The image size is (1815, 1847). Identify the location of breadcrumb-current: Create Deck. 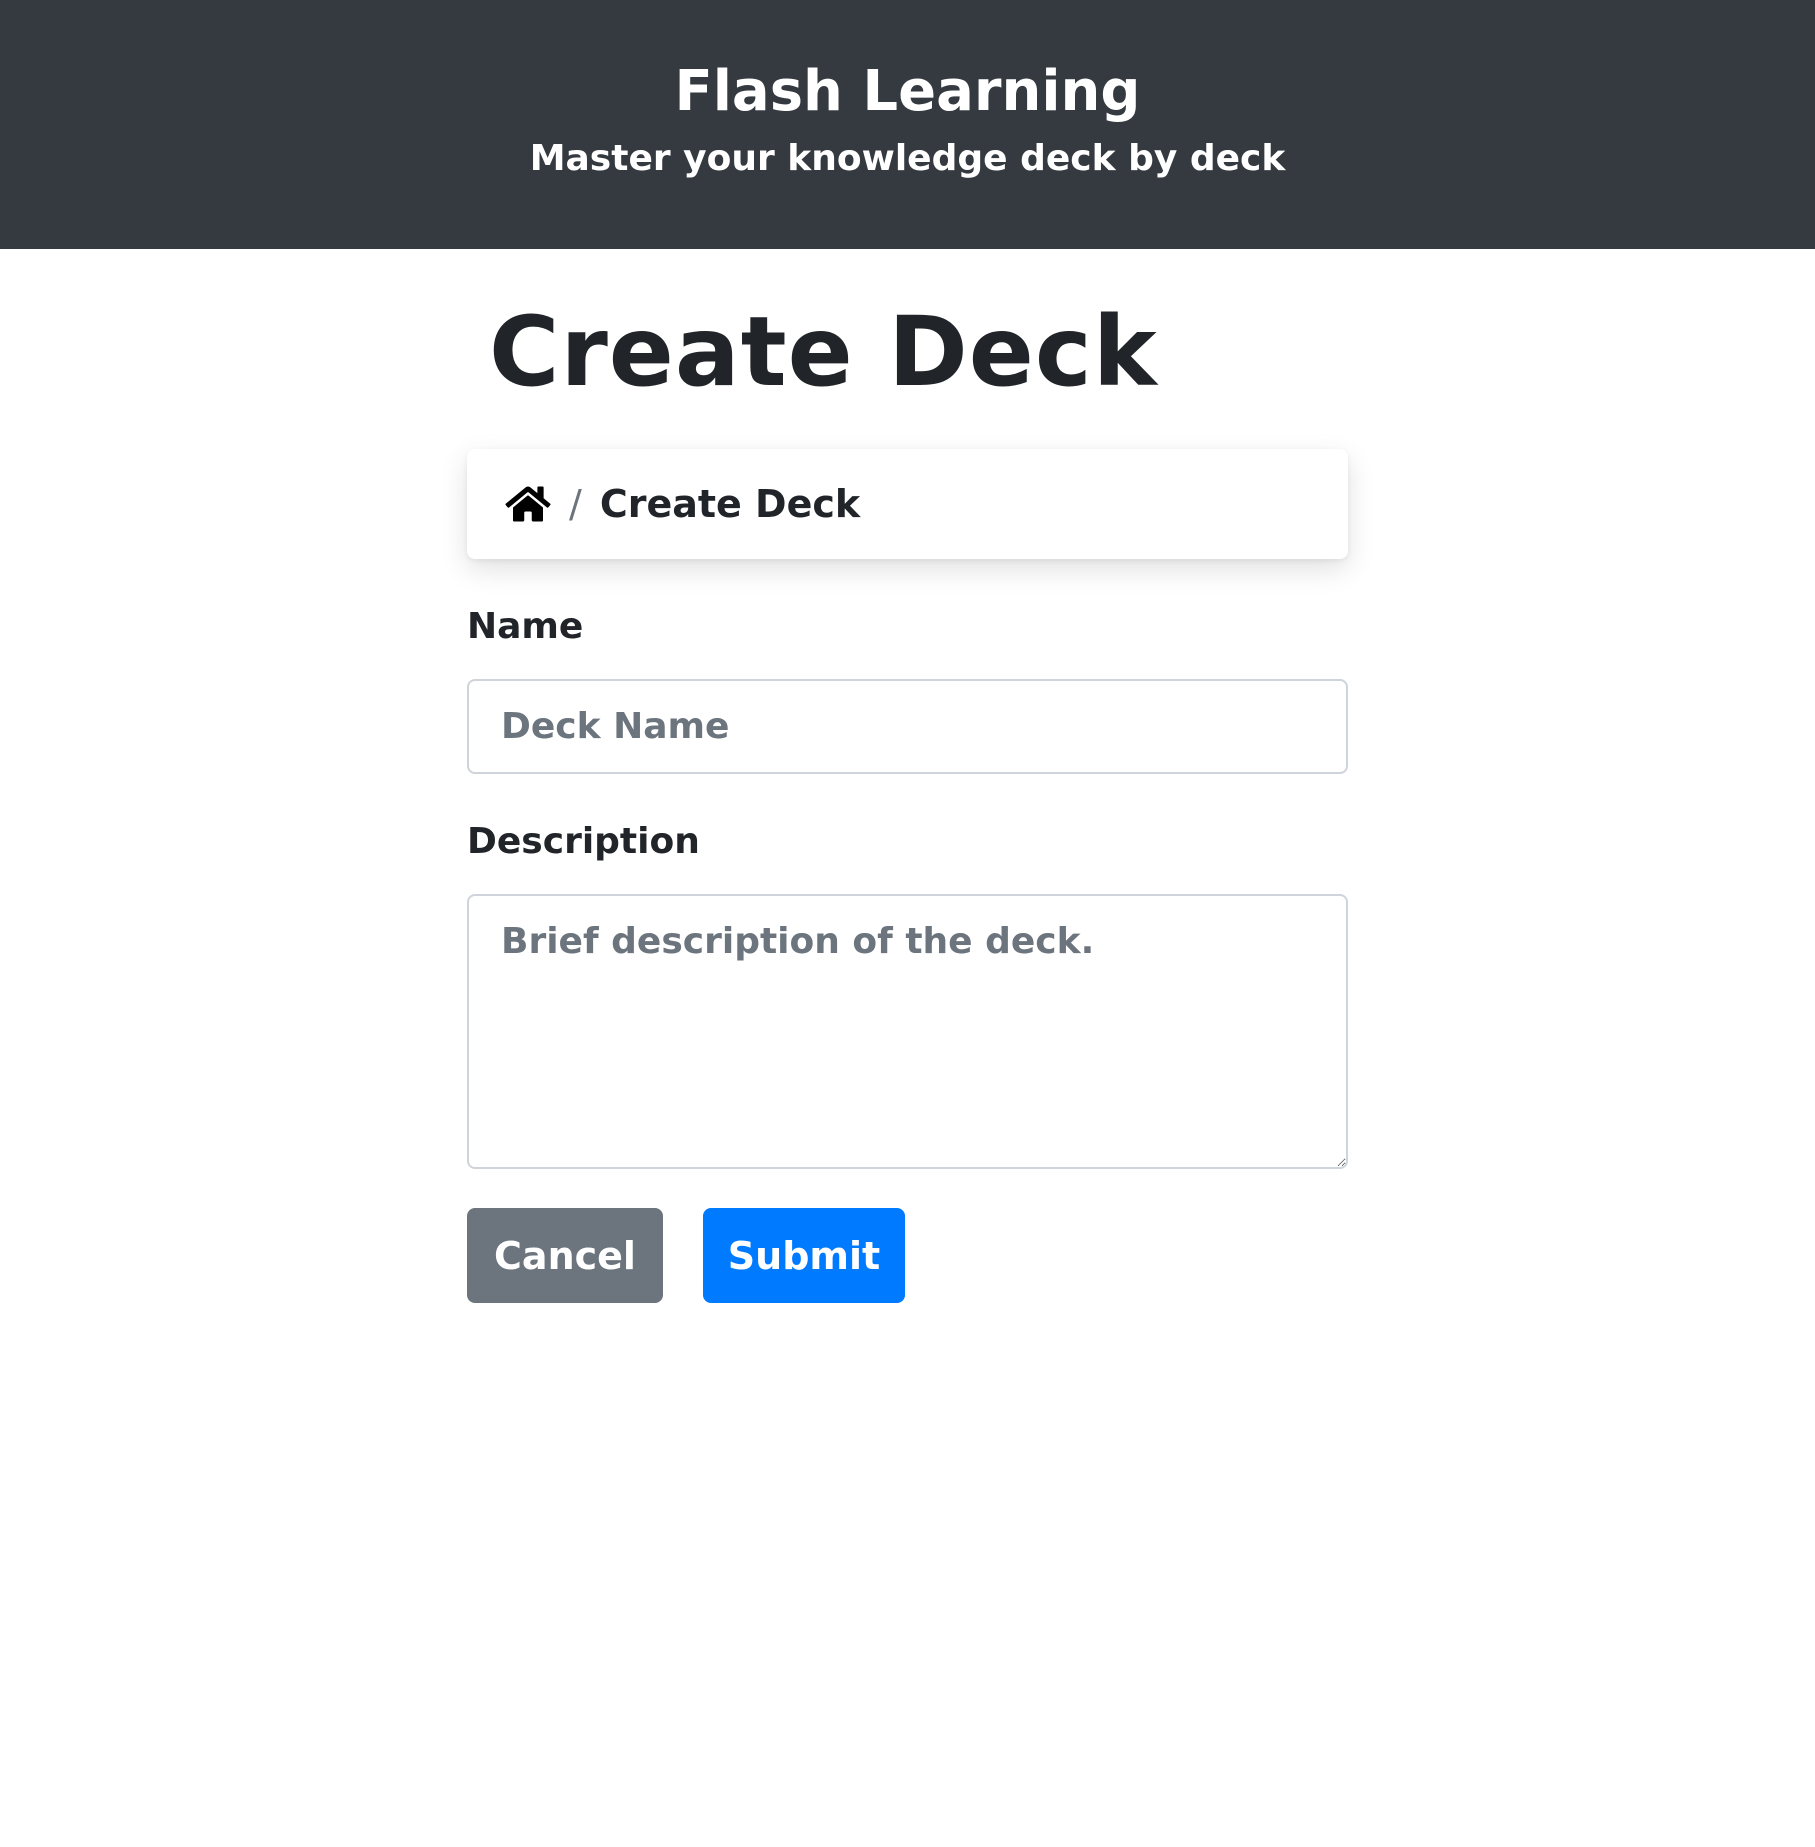
(730, 504).